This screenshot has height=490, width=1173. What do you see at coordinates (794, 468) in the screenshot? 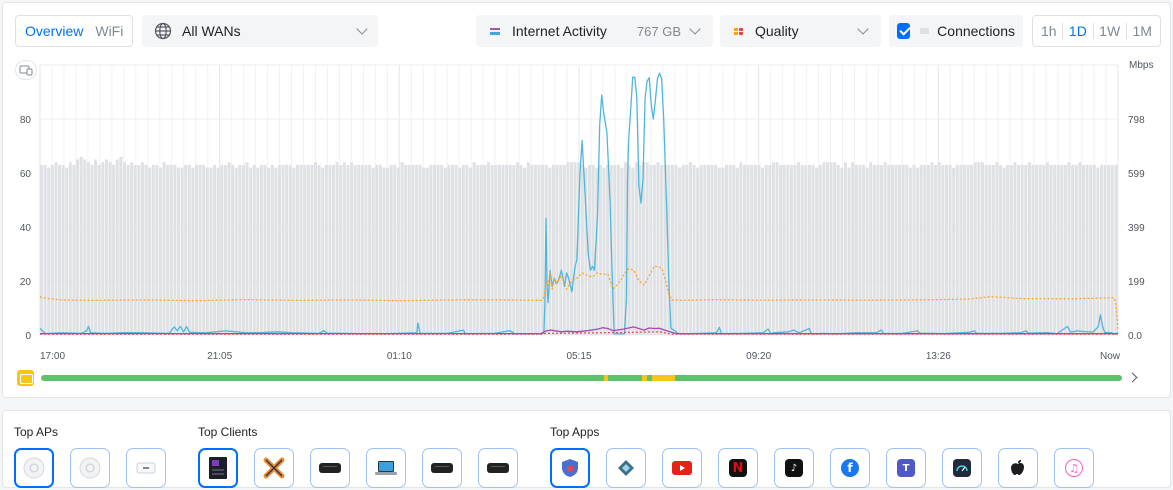
I see `top-app-tiktok: ♪` at bounding box center [794, 468].